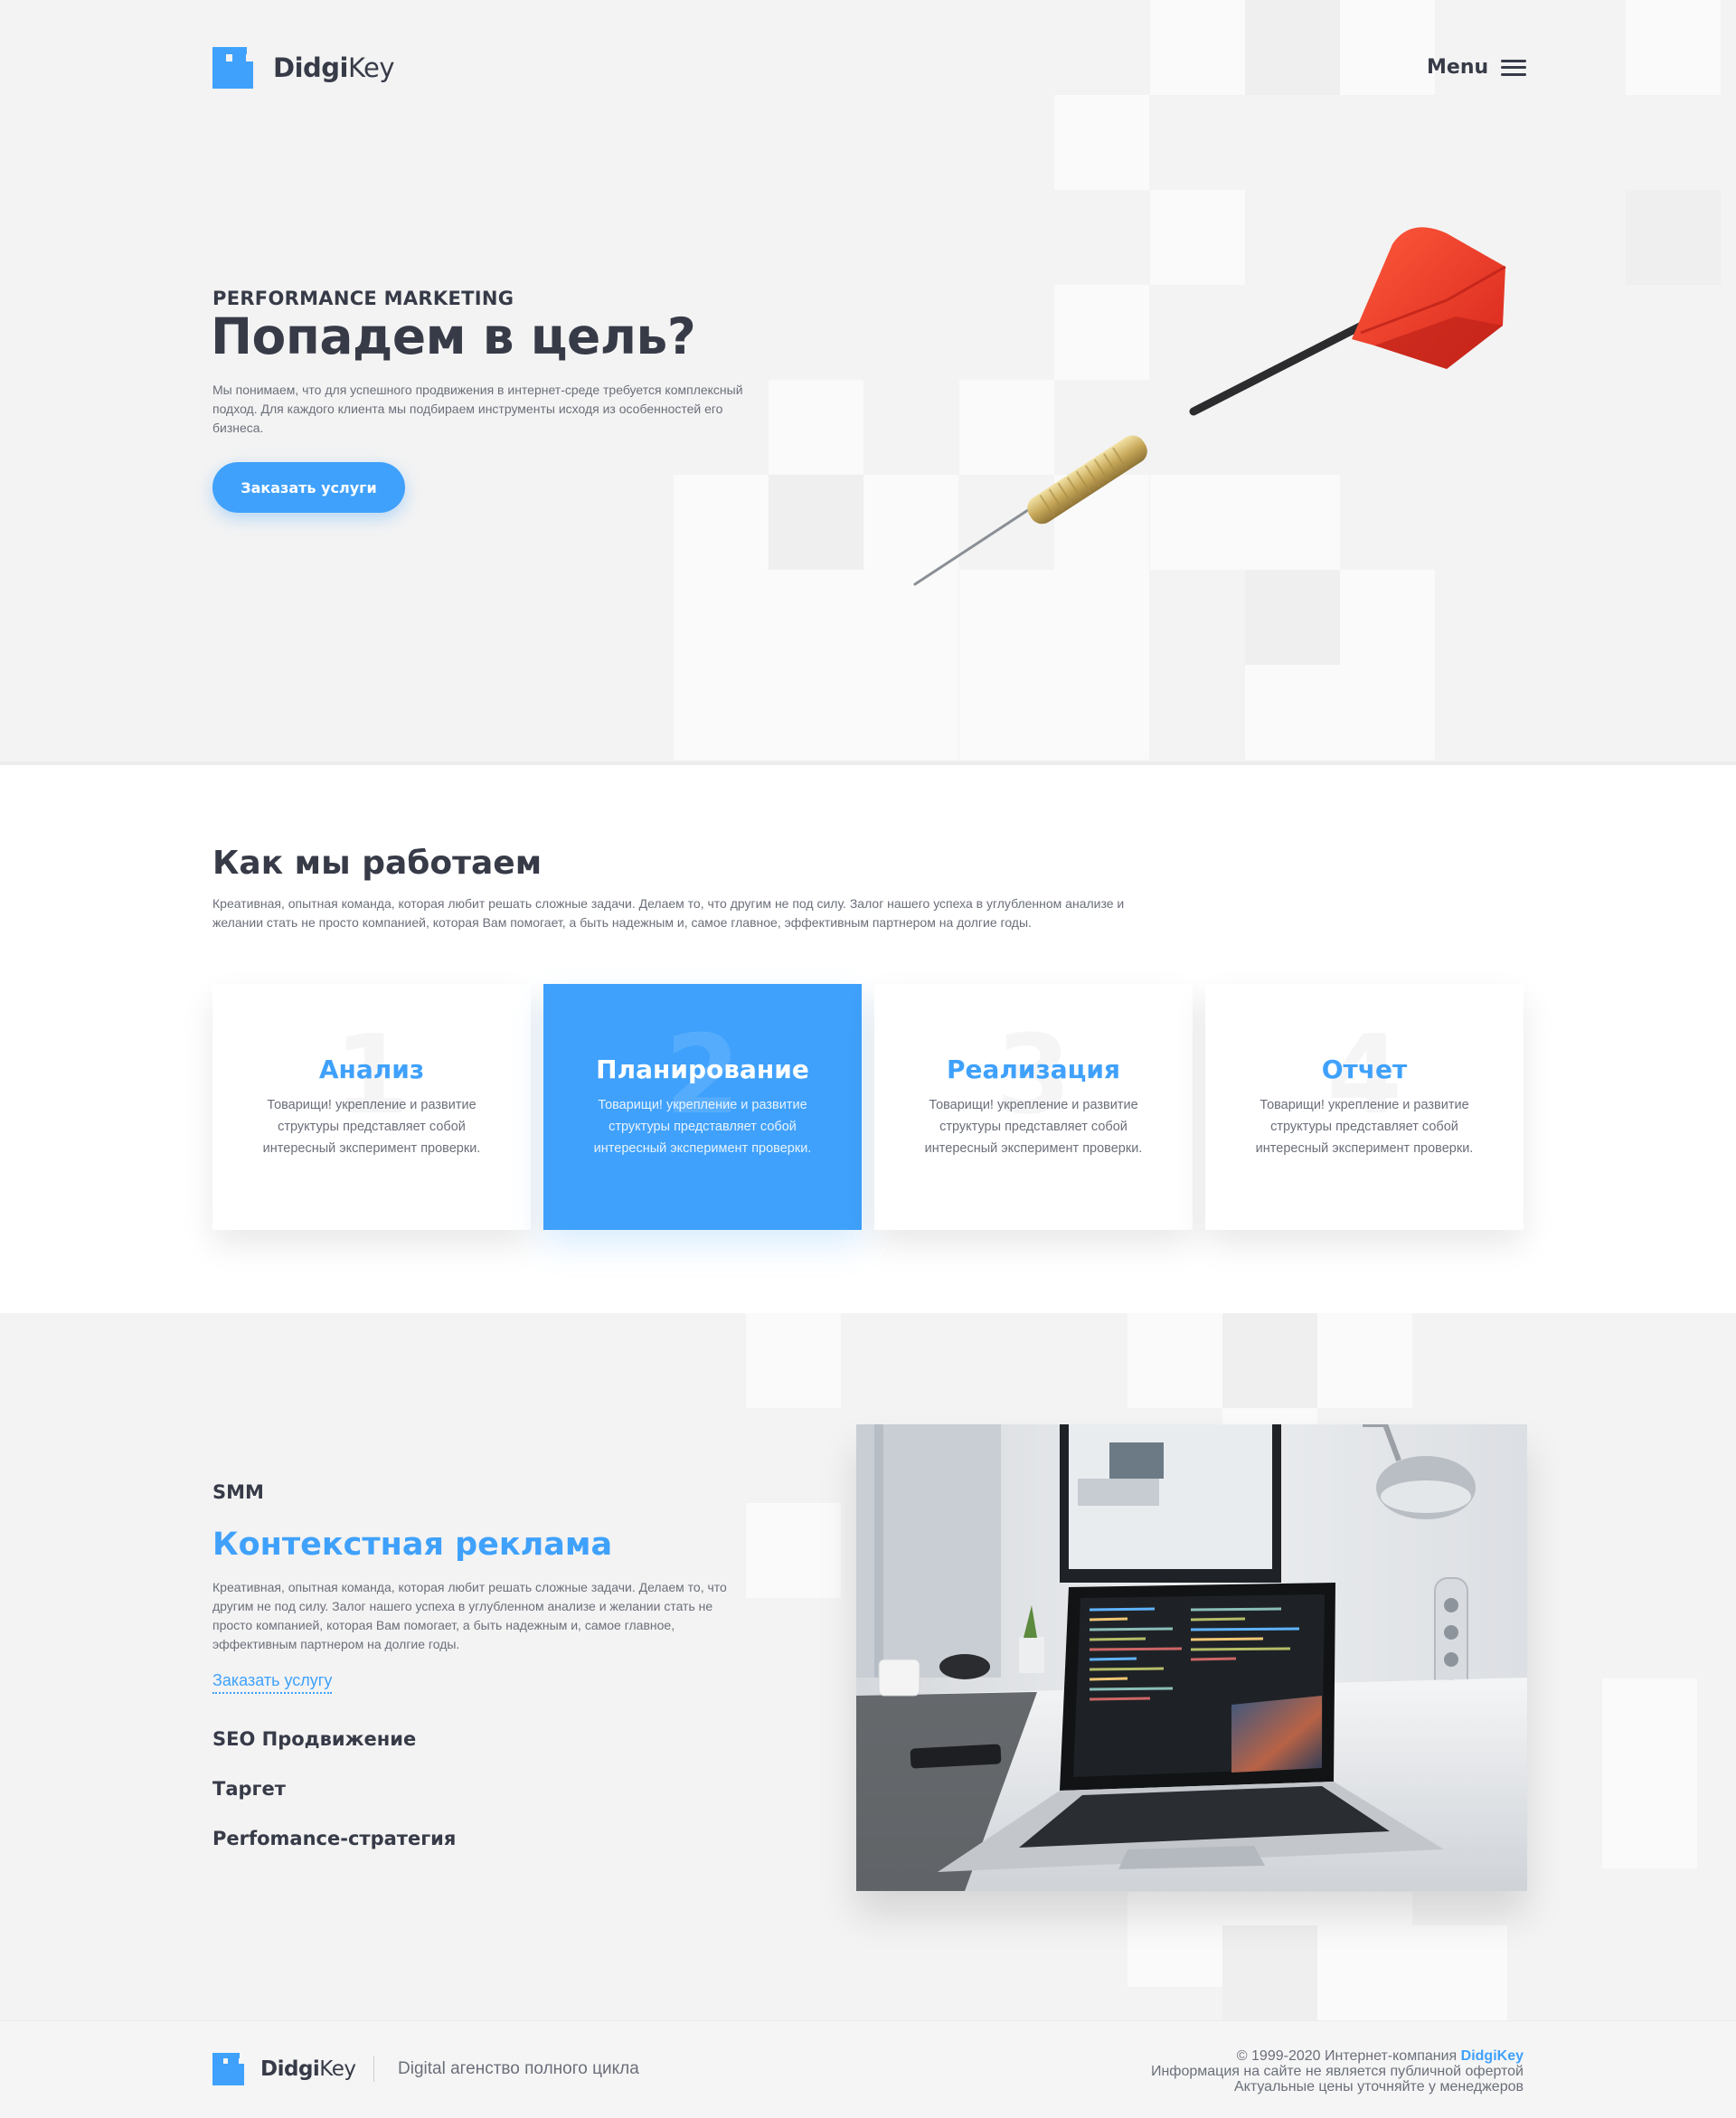 The width and height of the screenshot is (1736, 2118). Describe the element at coordinates (454, 336) in the screenshot. I see `hero-title: Попадем в цель?` at that location.